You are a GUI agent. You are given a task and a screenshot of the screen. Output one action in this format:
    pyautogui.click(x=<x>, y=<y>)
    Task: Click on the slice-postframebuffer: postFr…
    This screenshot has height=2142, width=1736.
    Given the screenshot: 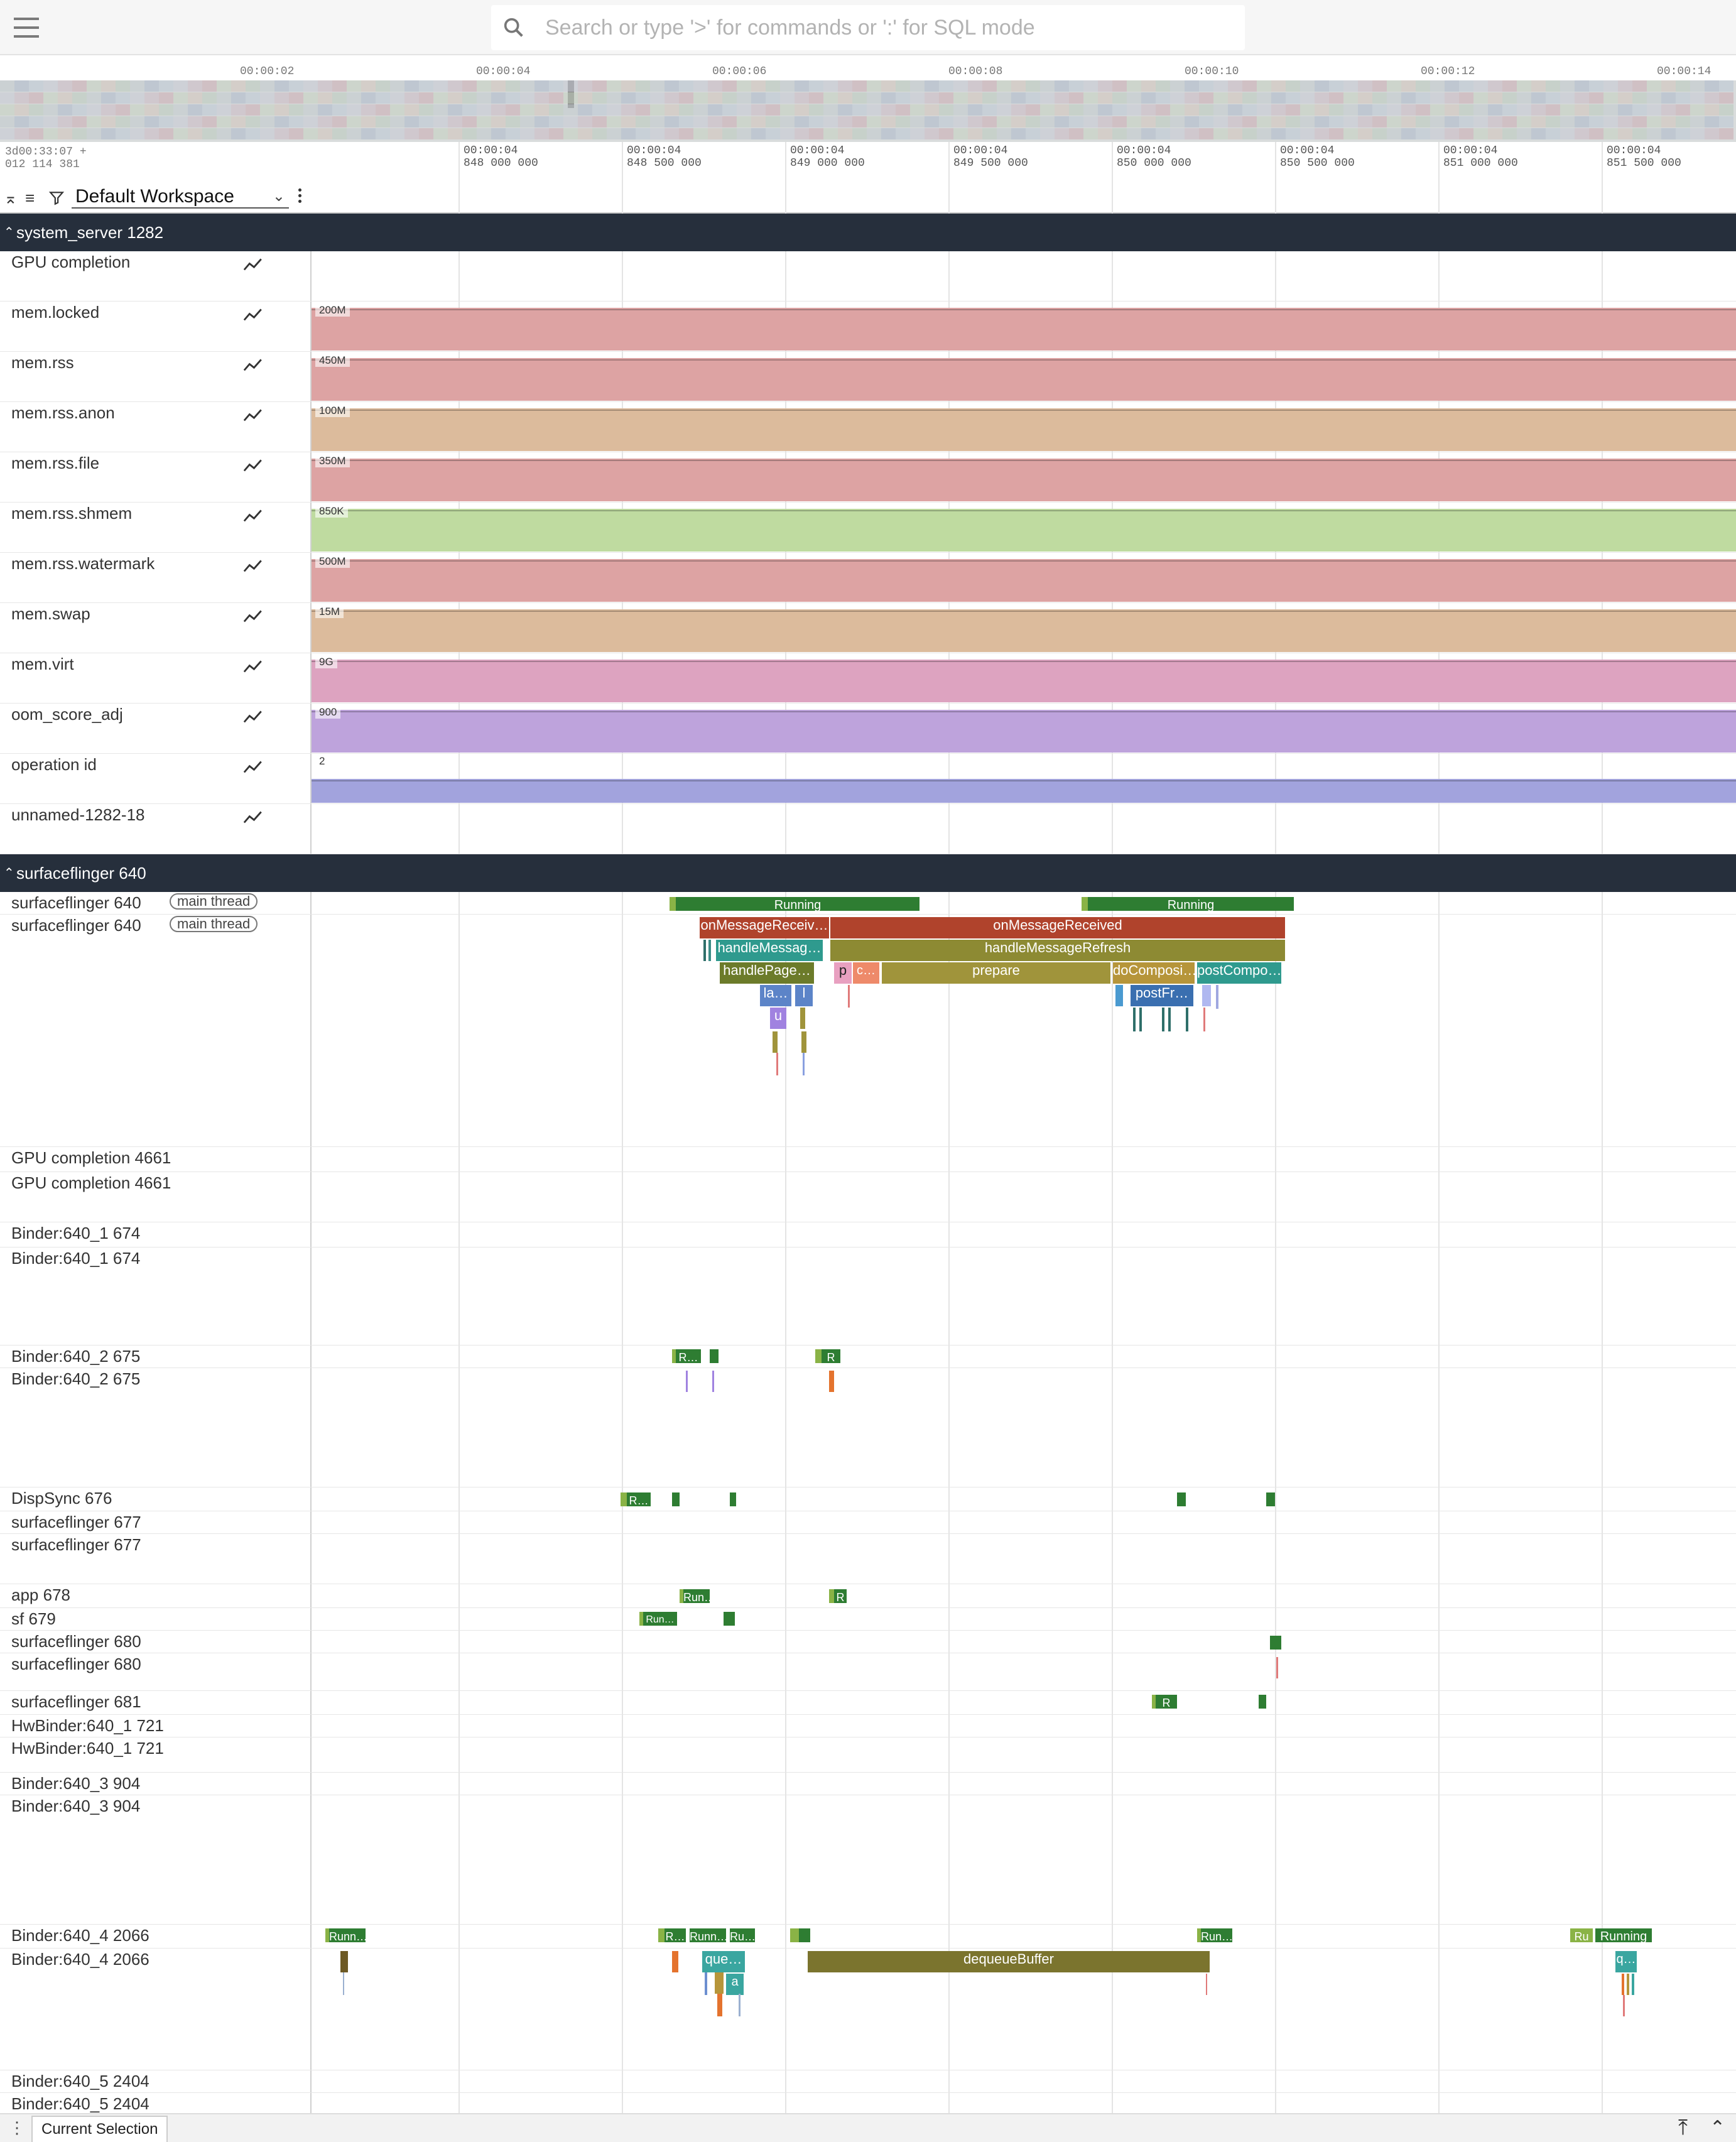 What is the action you would take?
    pyautogui.click(x=1162, y=995)
    